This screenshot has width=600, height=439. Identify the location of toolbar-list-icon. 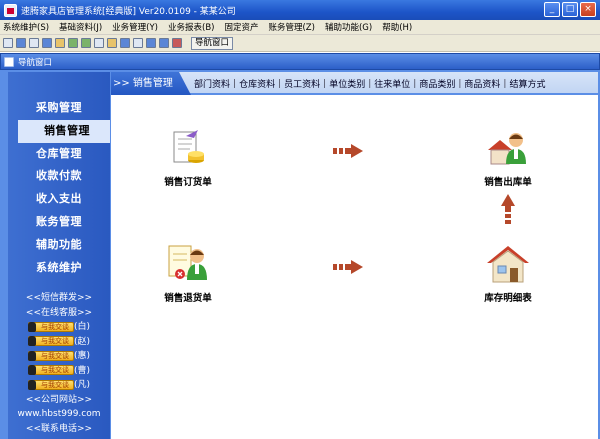
(34, 43).